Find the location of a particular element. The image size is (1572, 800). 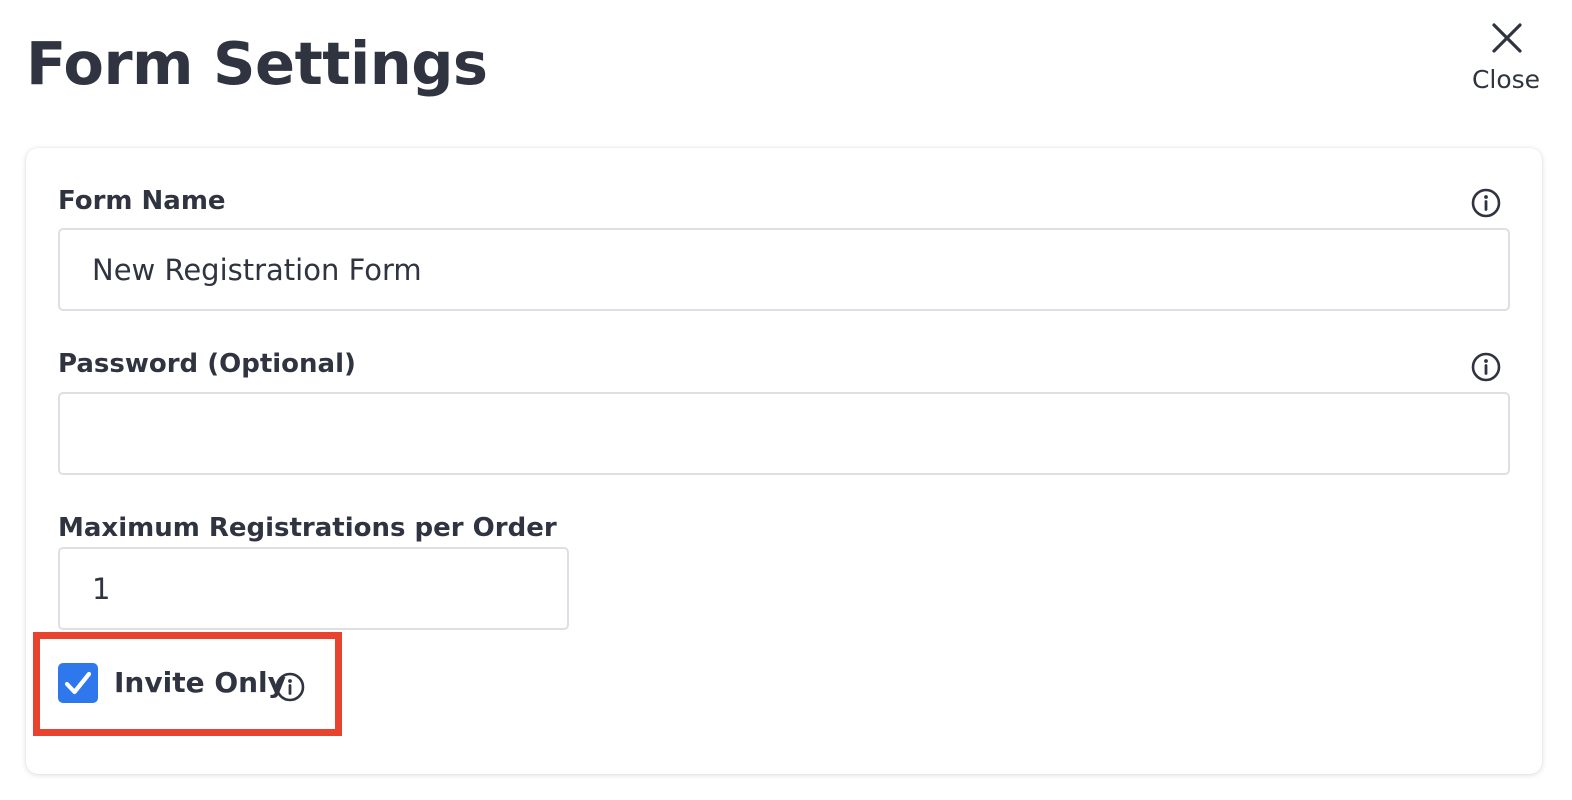

close-label: Close is located at coordinates (1506, 79).